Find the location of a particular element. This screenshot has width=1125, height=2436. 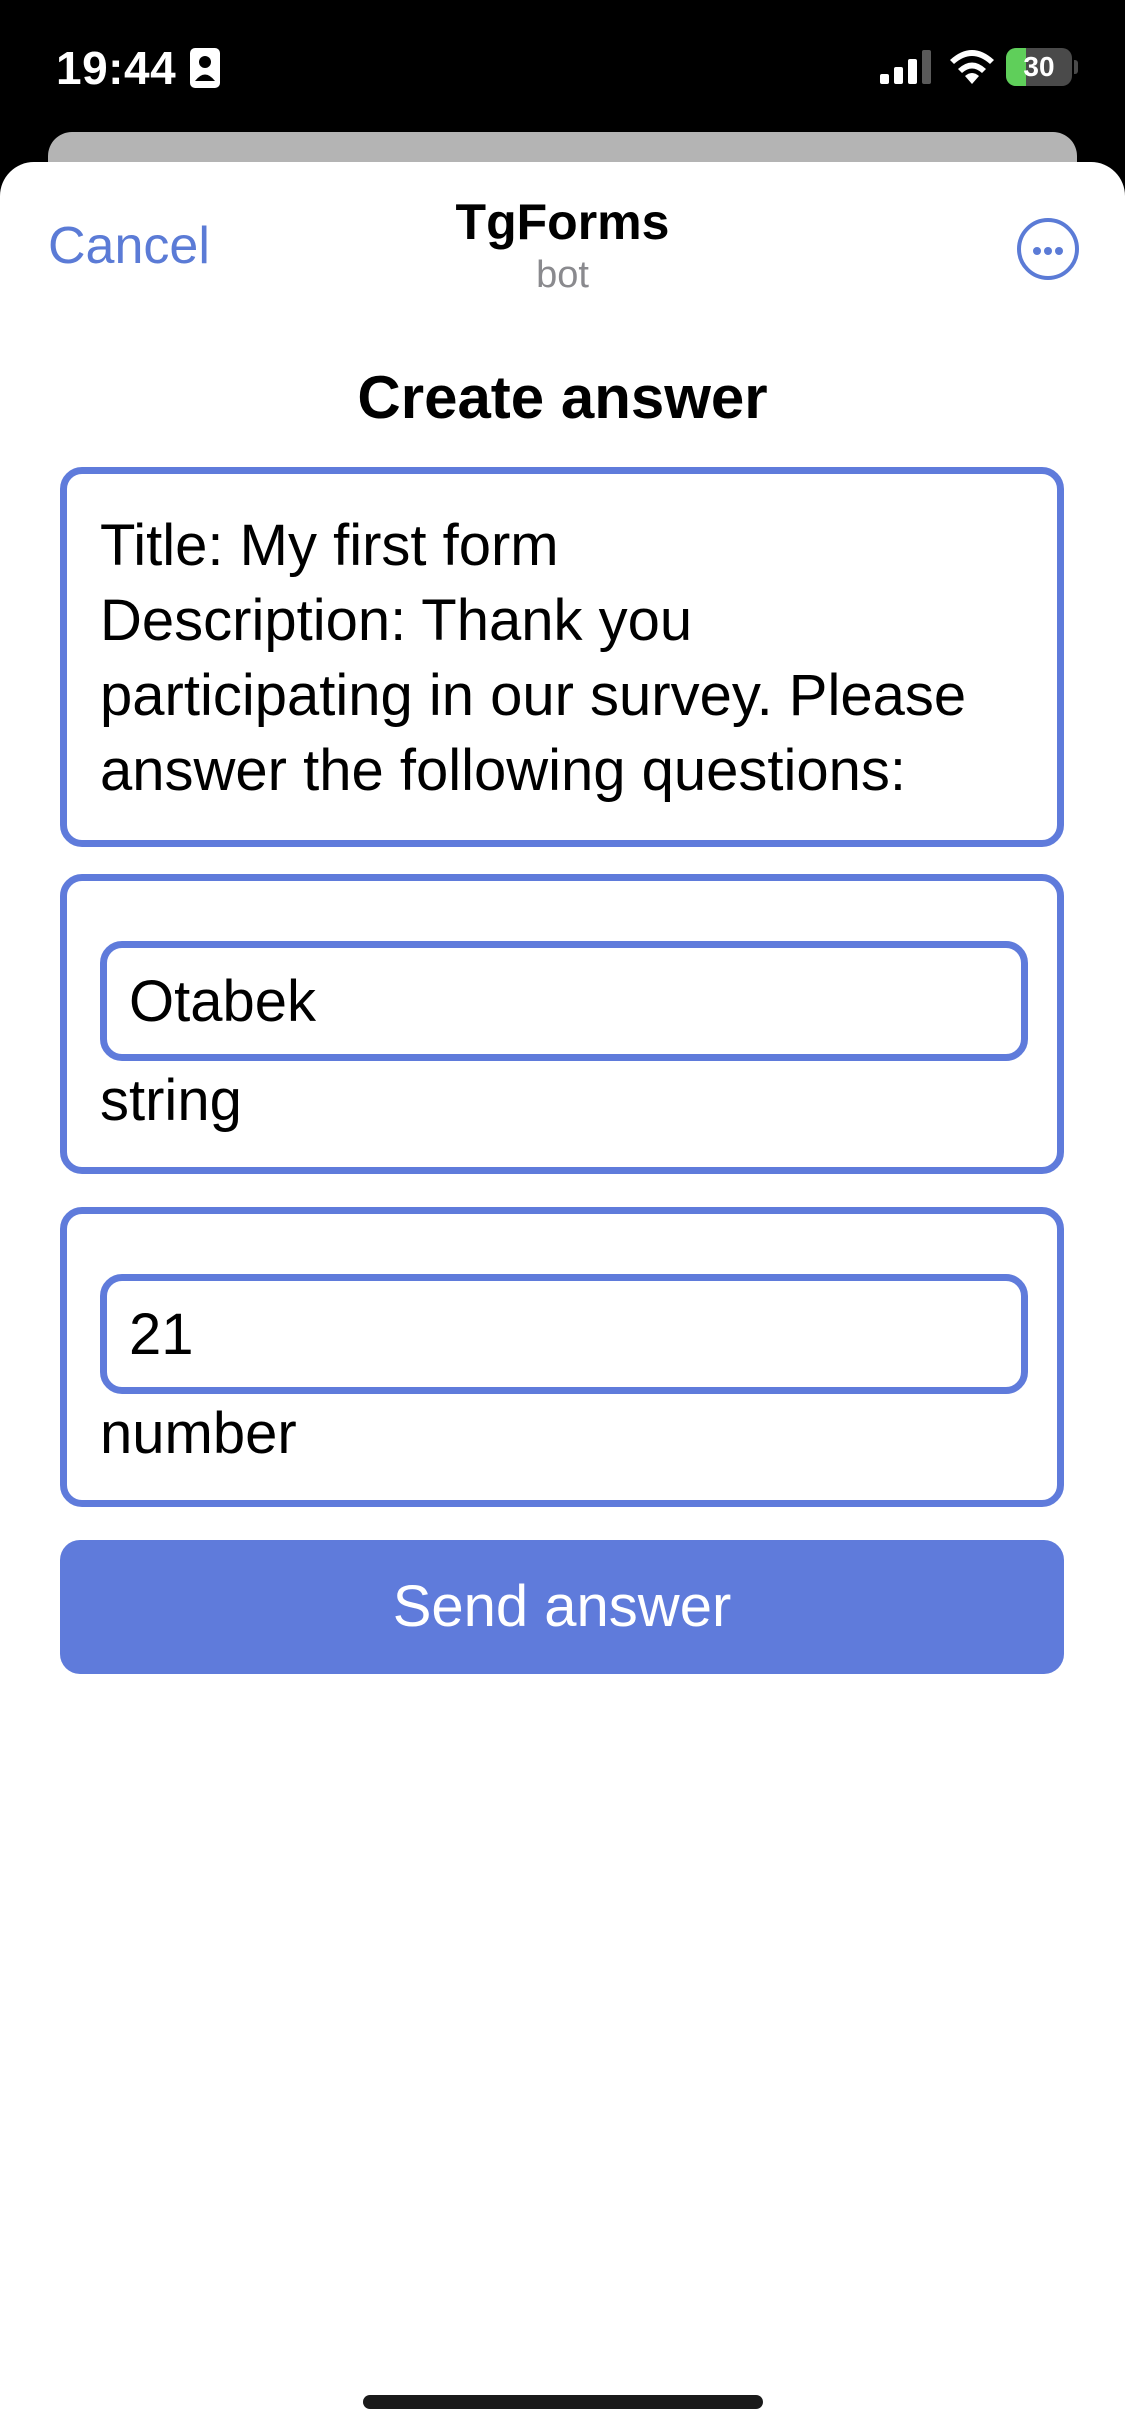

wifi-icon is located at coordinates (972, 68).